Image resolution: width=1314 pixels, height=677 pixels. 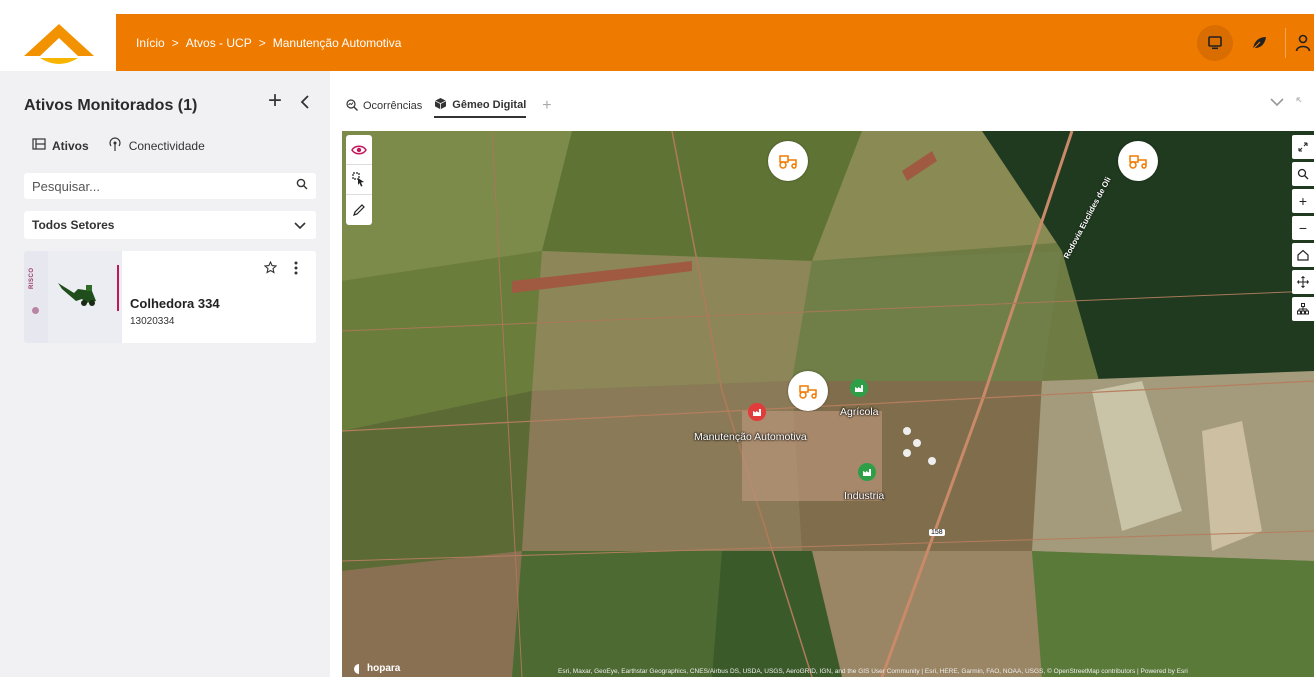 I want to click on asset-card: RISCO Colhedora 334 13020334, so click(x=170, y=297).